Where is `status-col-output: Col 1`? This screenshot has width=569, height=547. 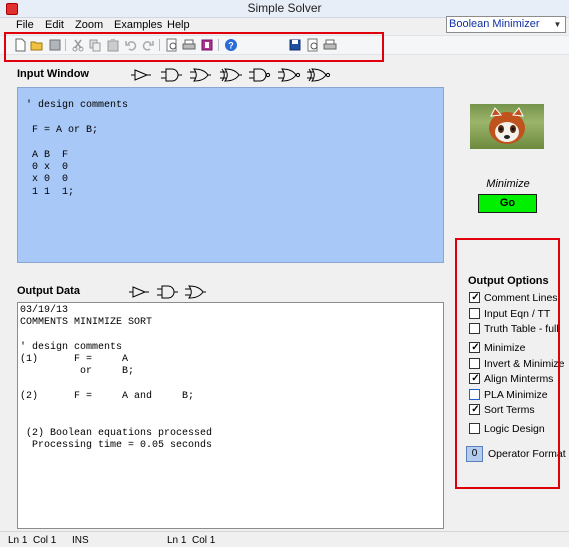 status-col-output: Col 1 is located at coordinates (204, 540).